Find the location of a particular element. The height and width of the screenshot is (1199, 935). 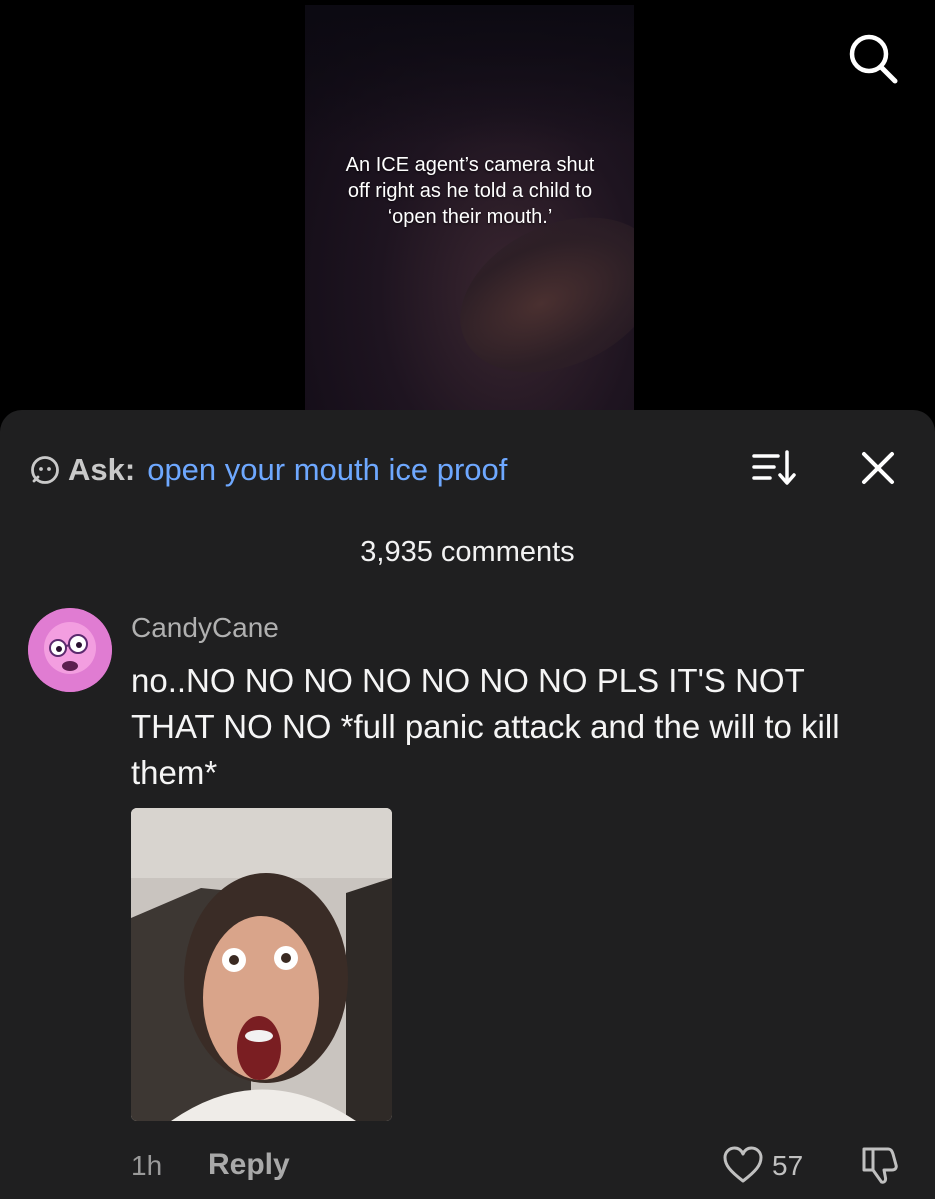

comment-username: CandyCane is located at coordinates (205, 628).